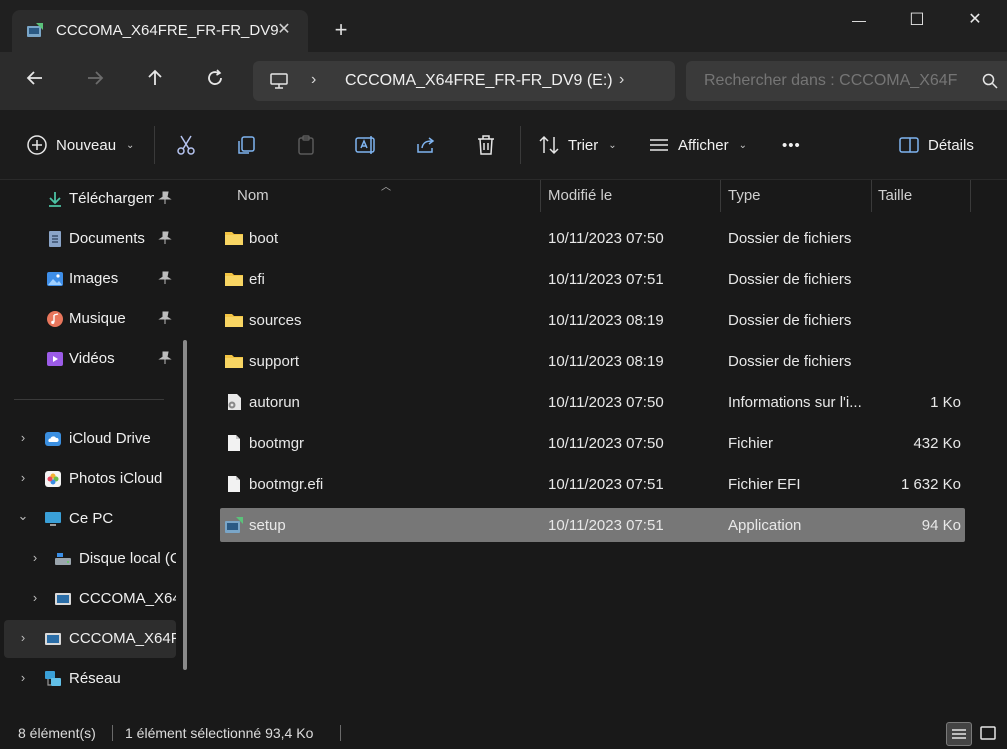 This screenshot has height=749, width=1007. What do you see at coordinates (55, 199) in the screenshot?
I see `download-icon` at bounding box center [55, 199].